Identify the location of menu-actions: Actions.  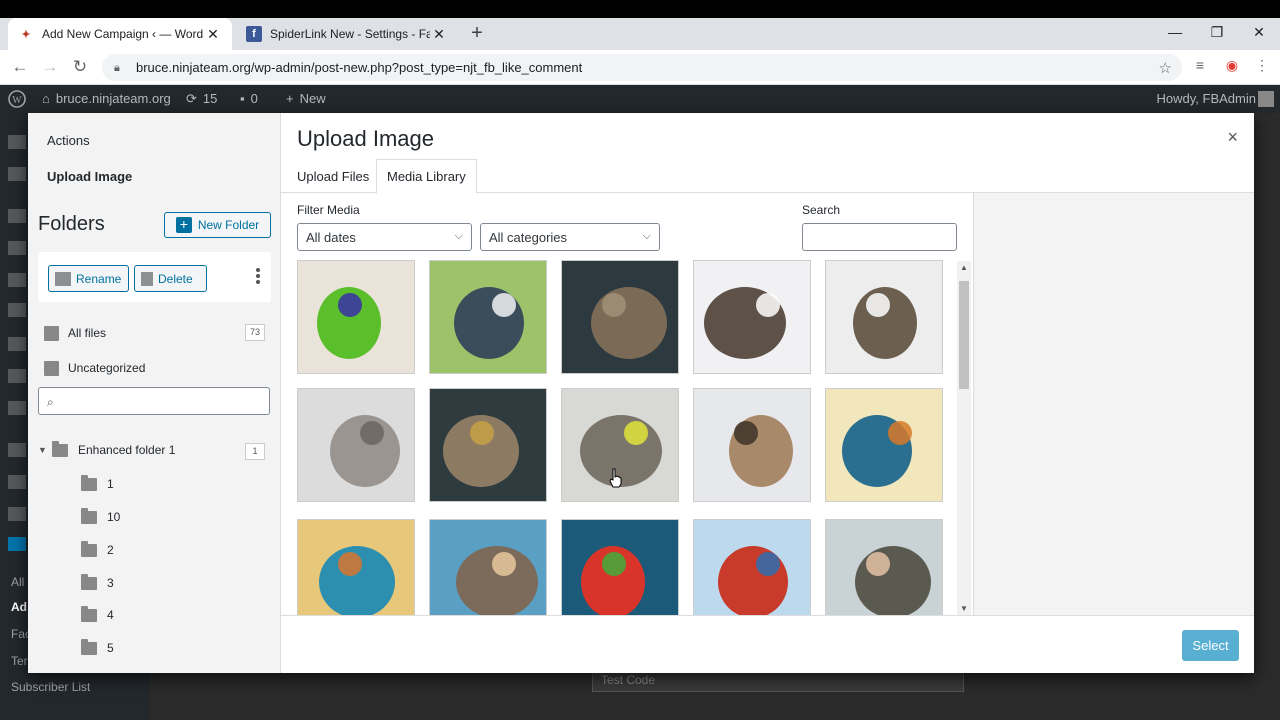
(68, 140).